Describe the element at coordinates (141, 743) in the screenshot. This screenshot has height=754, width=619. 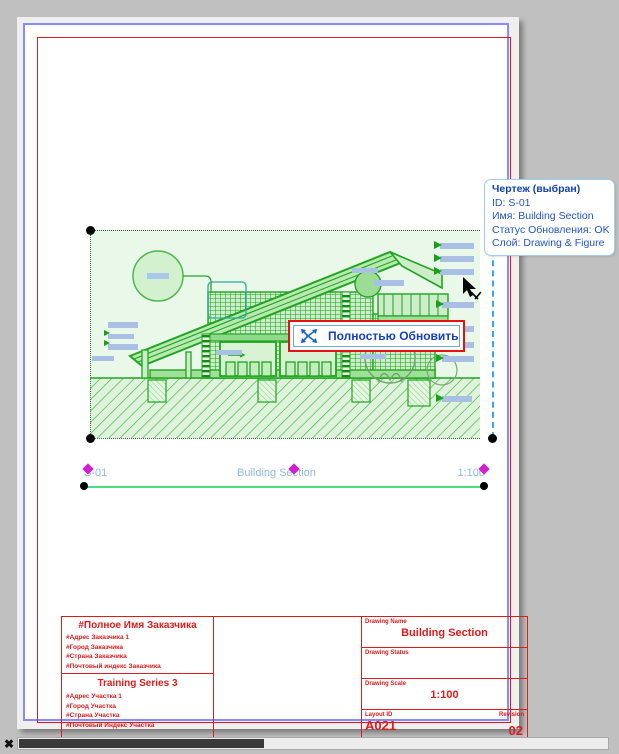
I see `scrollbar-thumb` at that location.